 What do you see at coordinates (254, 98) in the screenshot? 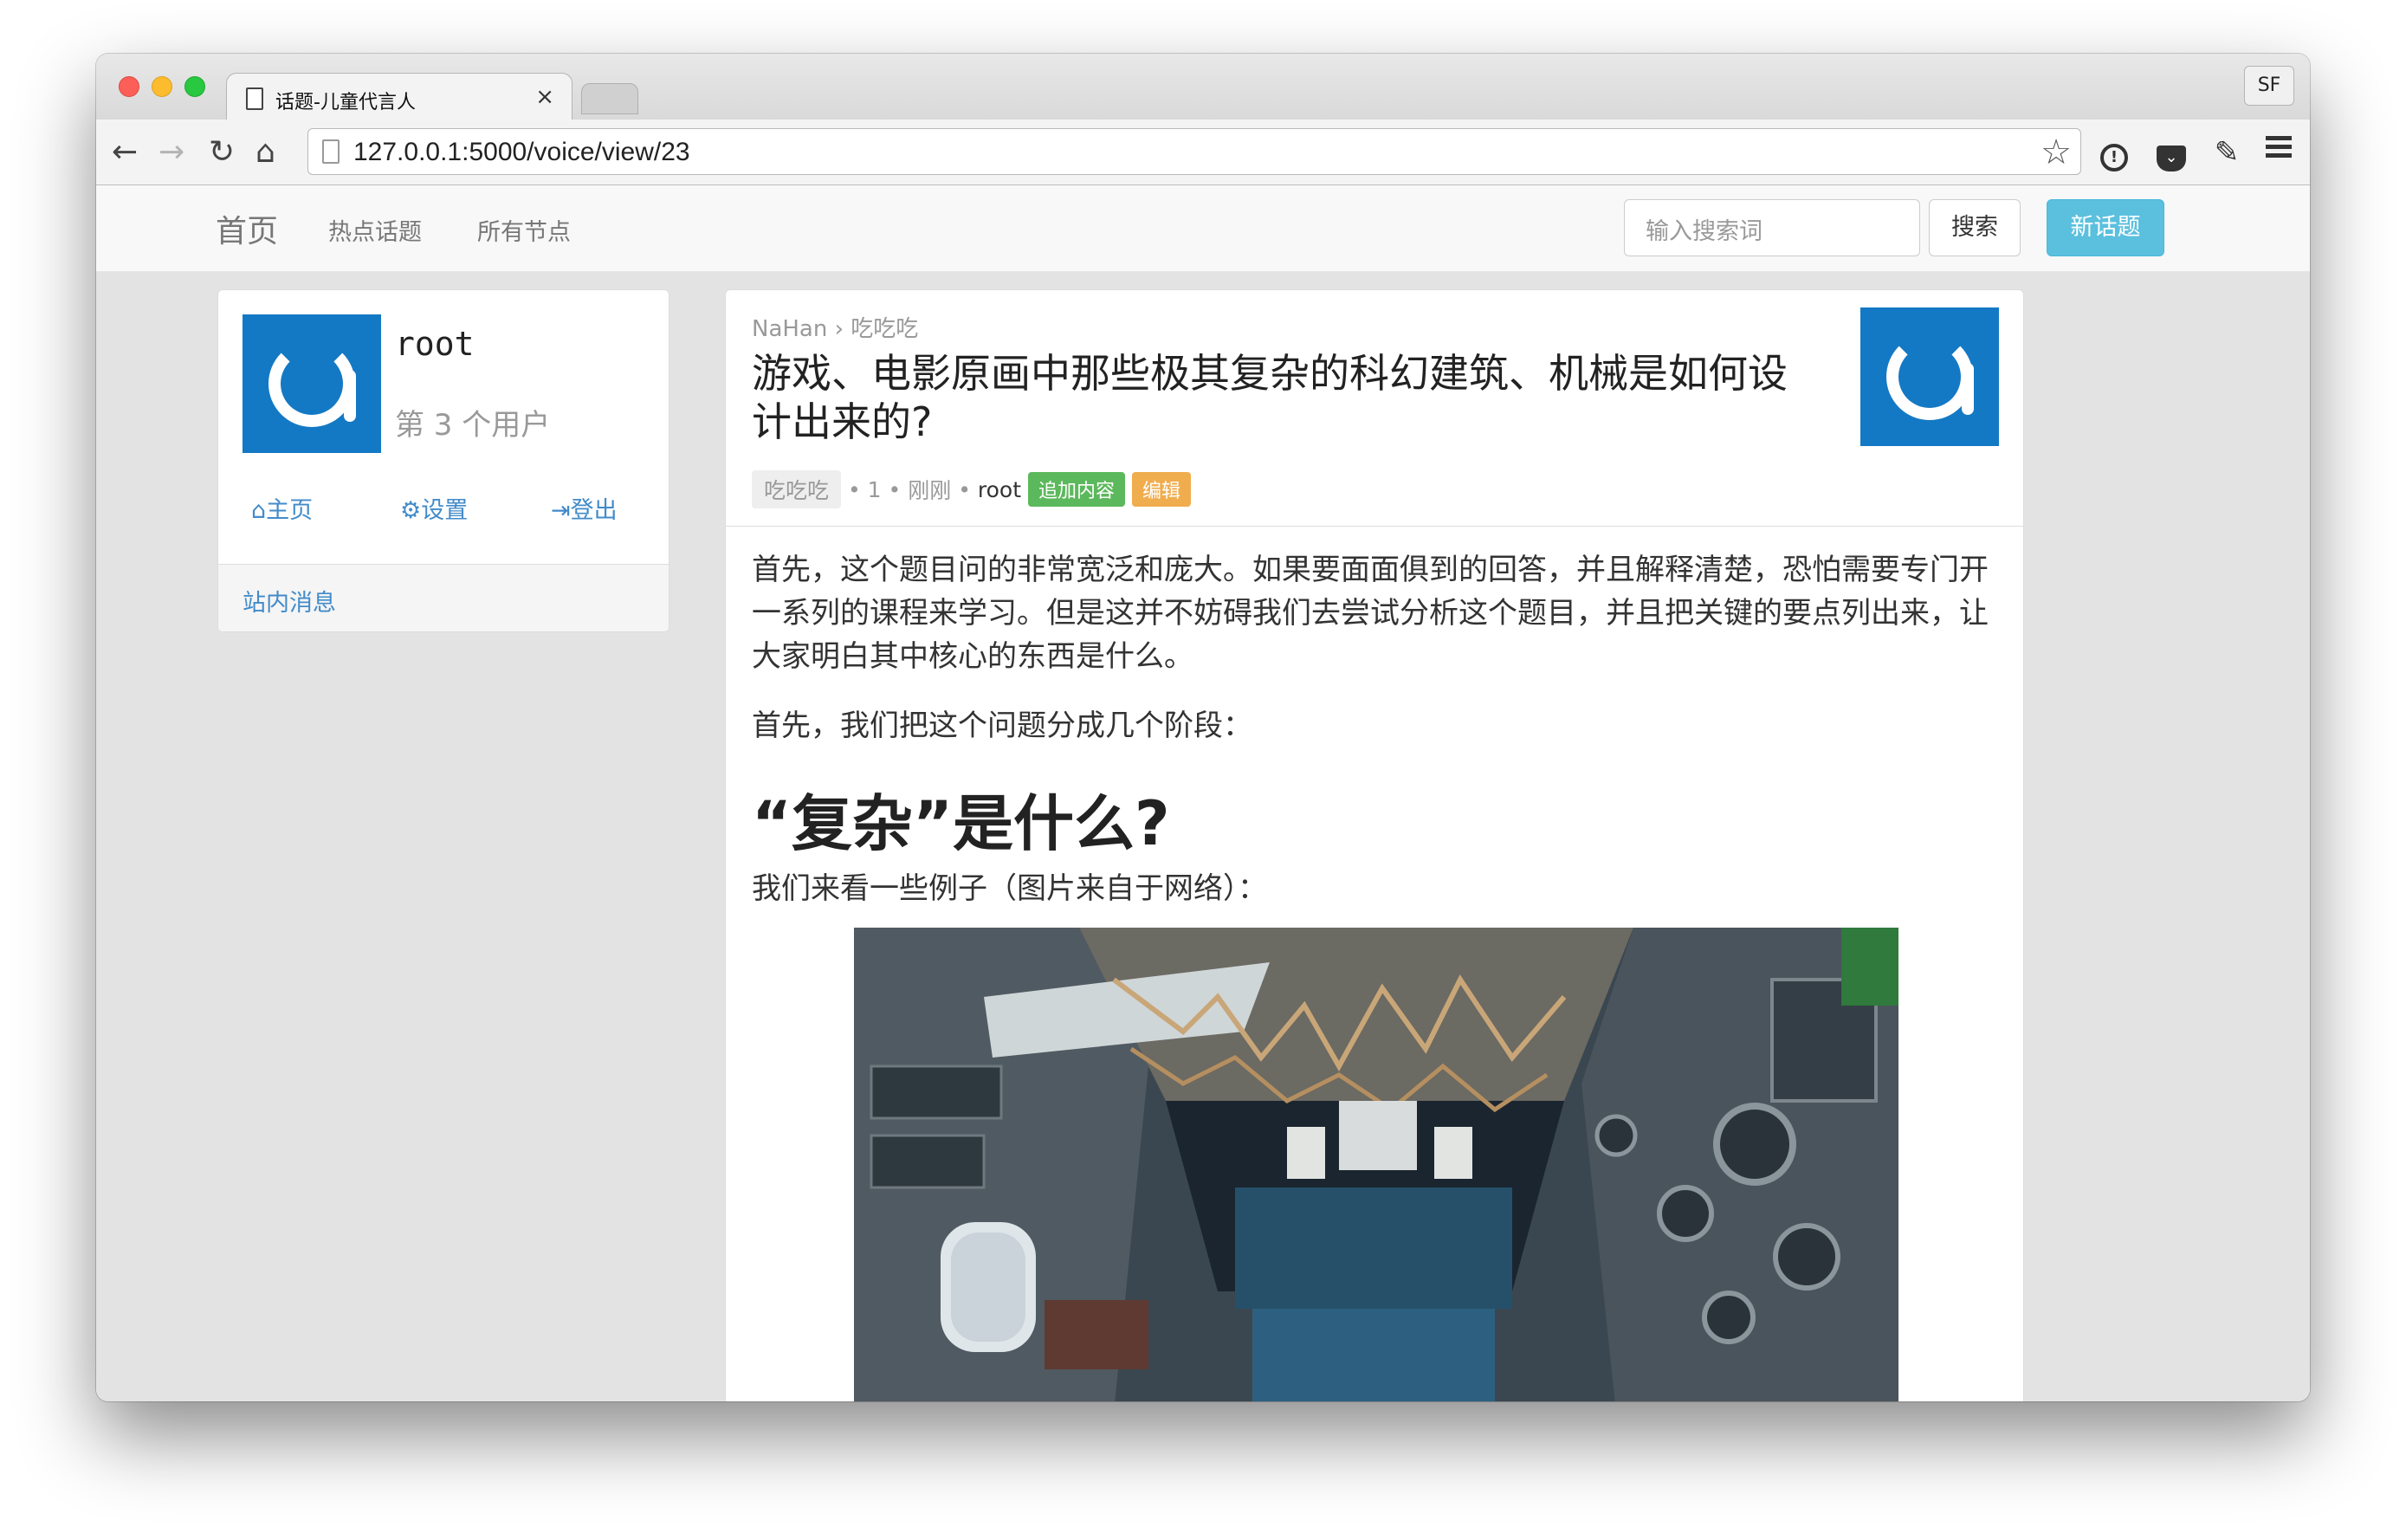
I see `document-icon` at bounding box center [254, 98].